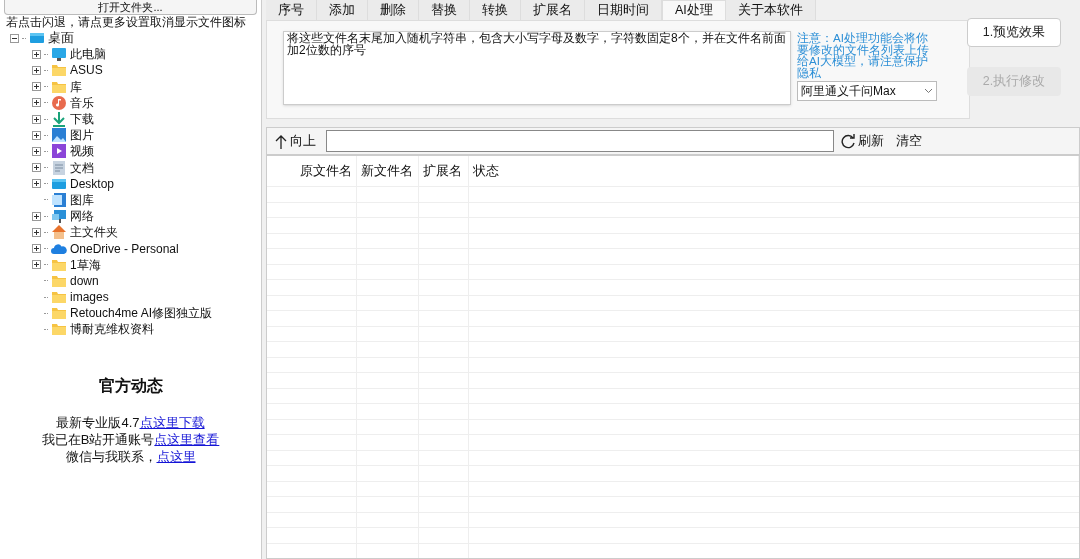 The image size is (1080, 559). What do you see at coordinates (928, 91) in the screenshot?
I see `chevron-down-icon` at bounding box center [928, 91].